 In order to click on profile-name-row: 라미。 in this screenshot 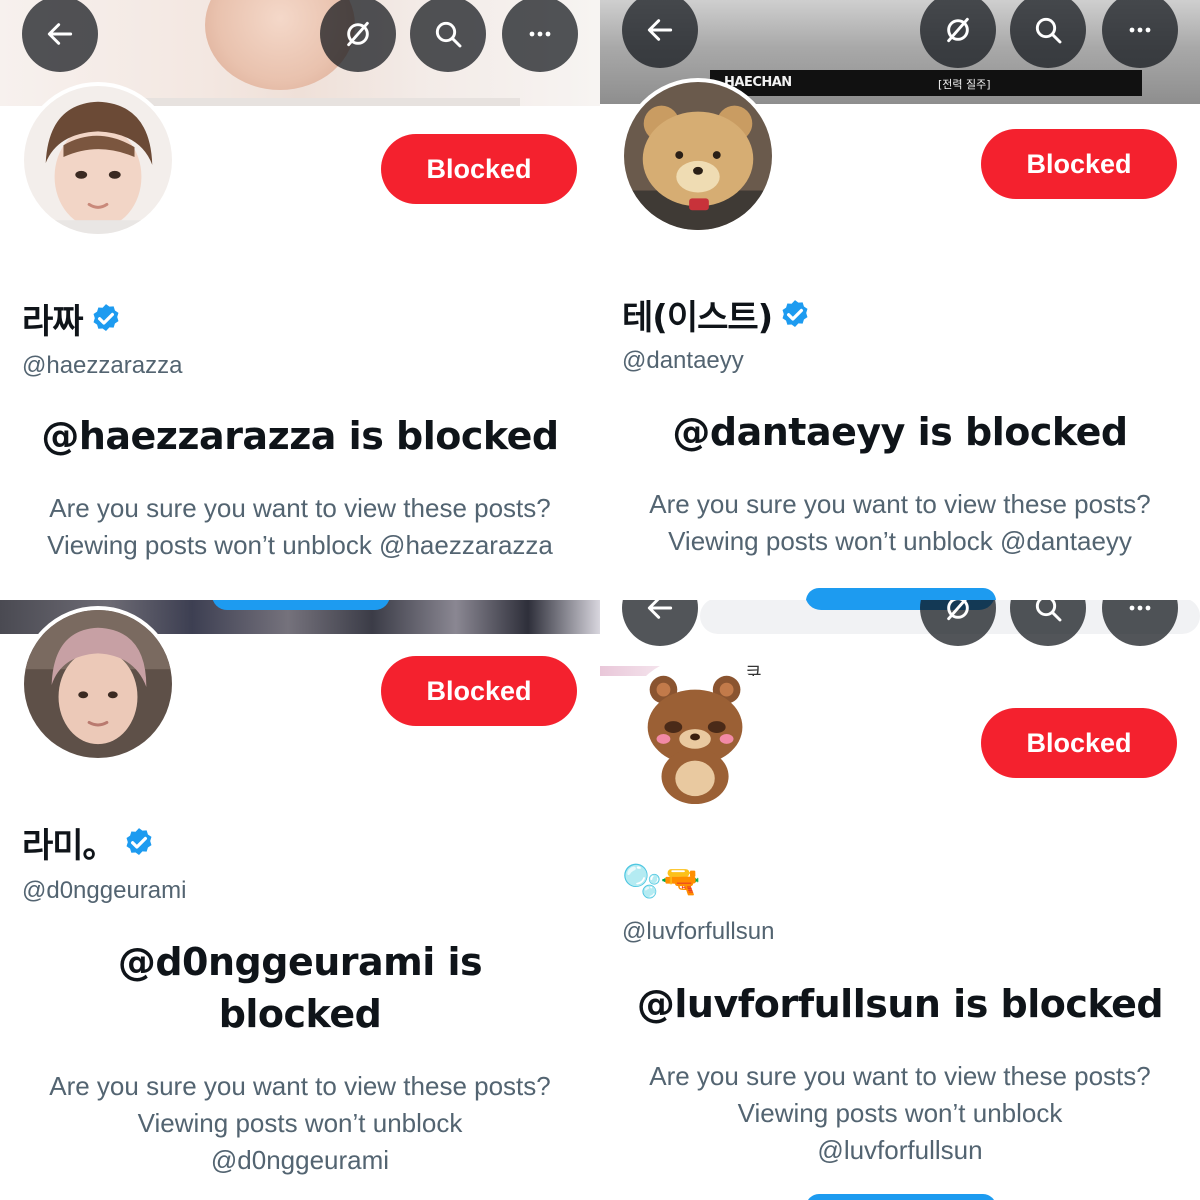, I will do `click(89, 842)`.